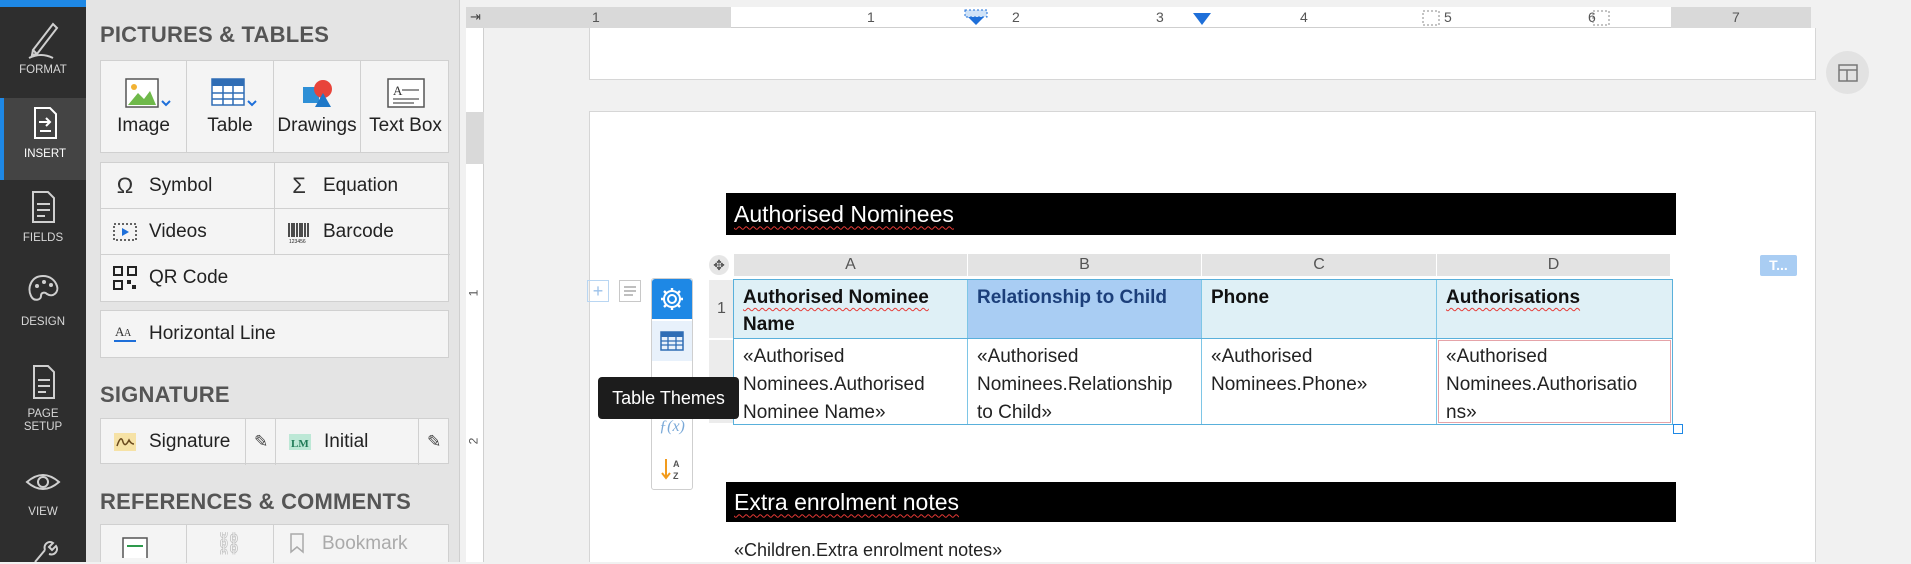 This screenshot has width=1911, height=564. What do you see at coordinates (1085, 309) in the screenshot?
I see `table-cell-header-b: Relationship to Child` at bounding box center [1085, 309].